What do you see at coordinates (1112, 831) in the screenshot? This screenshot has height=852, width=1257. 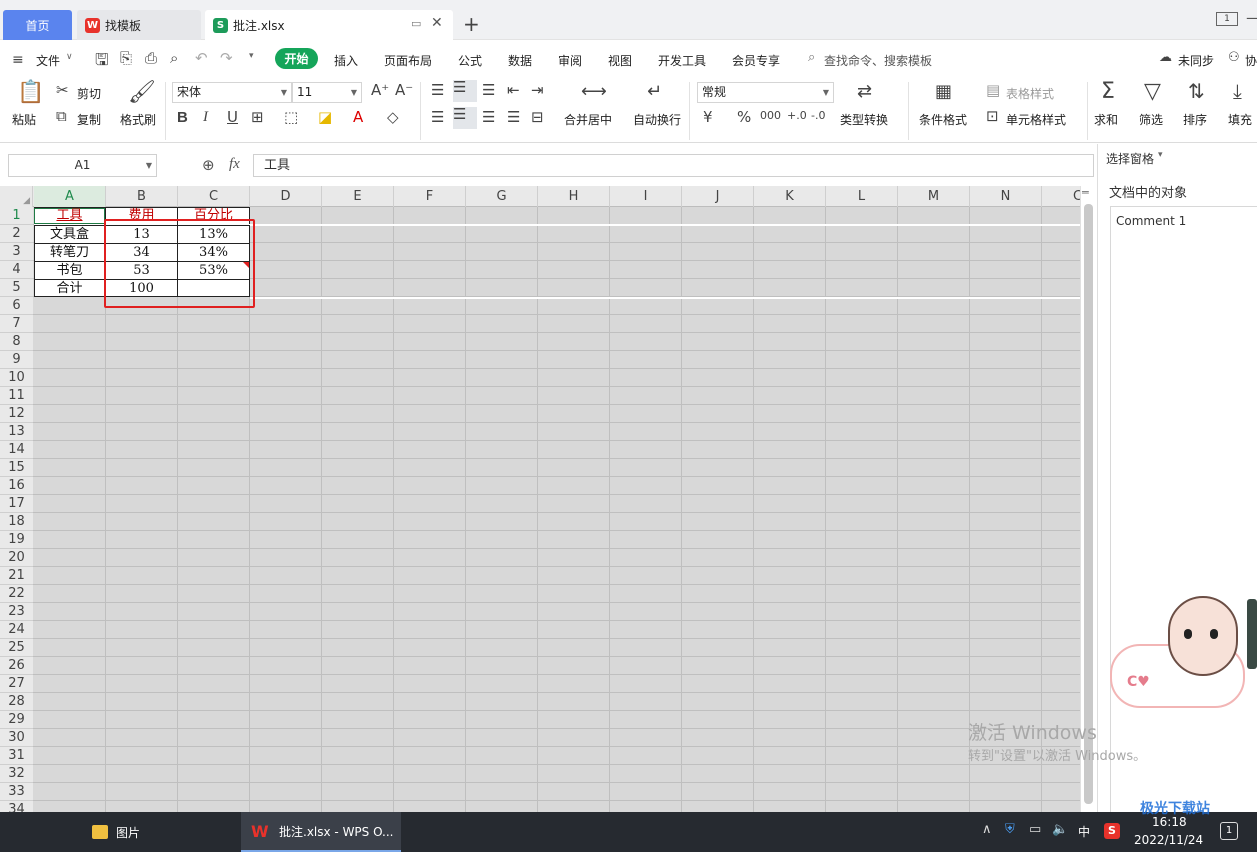 I see `input-method-icon: S` at bounding box center [1112, 831].